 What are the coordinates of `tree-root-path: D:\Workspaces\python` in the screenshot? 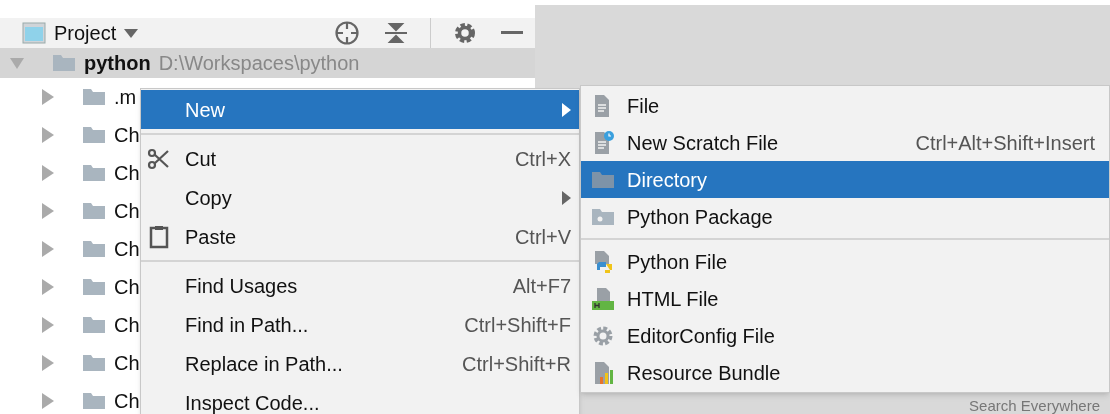 It's located at (259, 63).